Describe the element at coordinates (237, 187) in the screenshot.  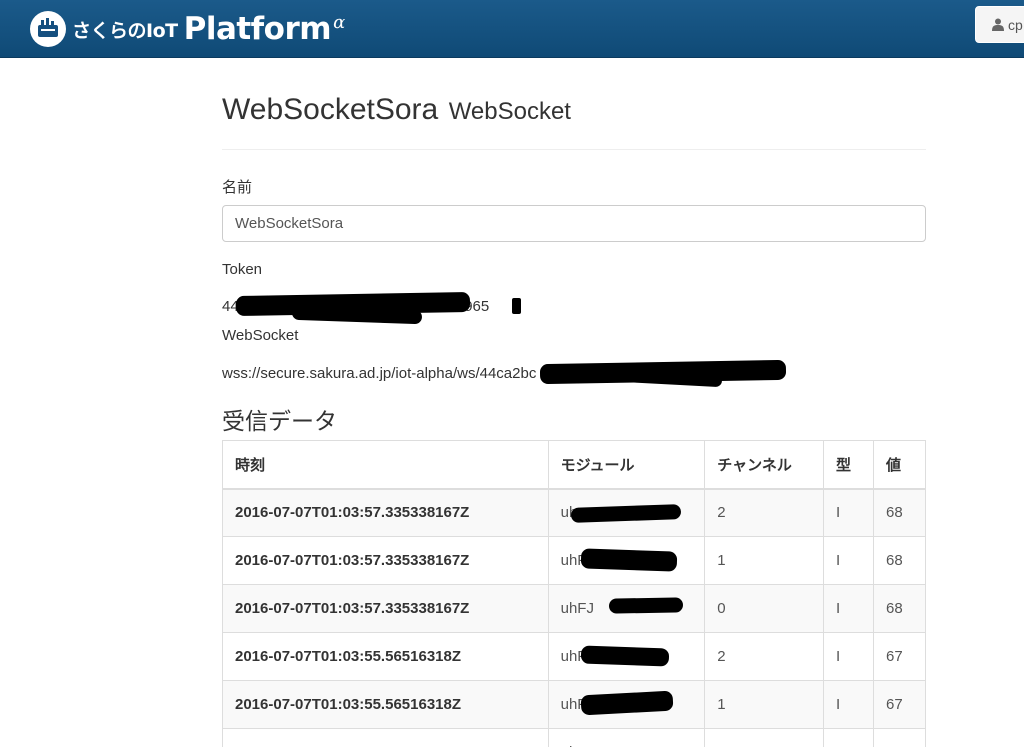
I see `name-label: 名前` at that location.